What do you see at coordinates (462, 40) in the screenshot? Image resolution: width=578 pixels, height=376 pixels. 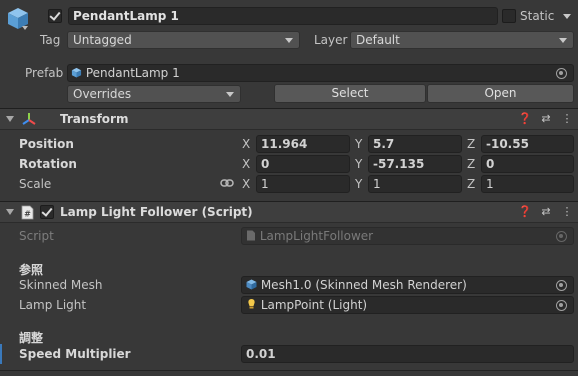 I see `layer-dropdown: Default` at bounding box center [462, 40].